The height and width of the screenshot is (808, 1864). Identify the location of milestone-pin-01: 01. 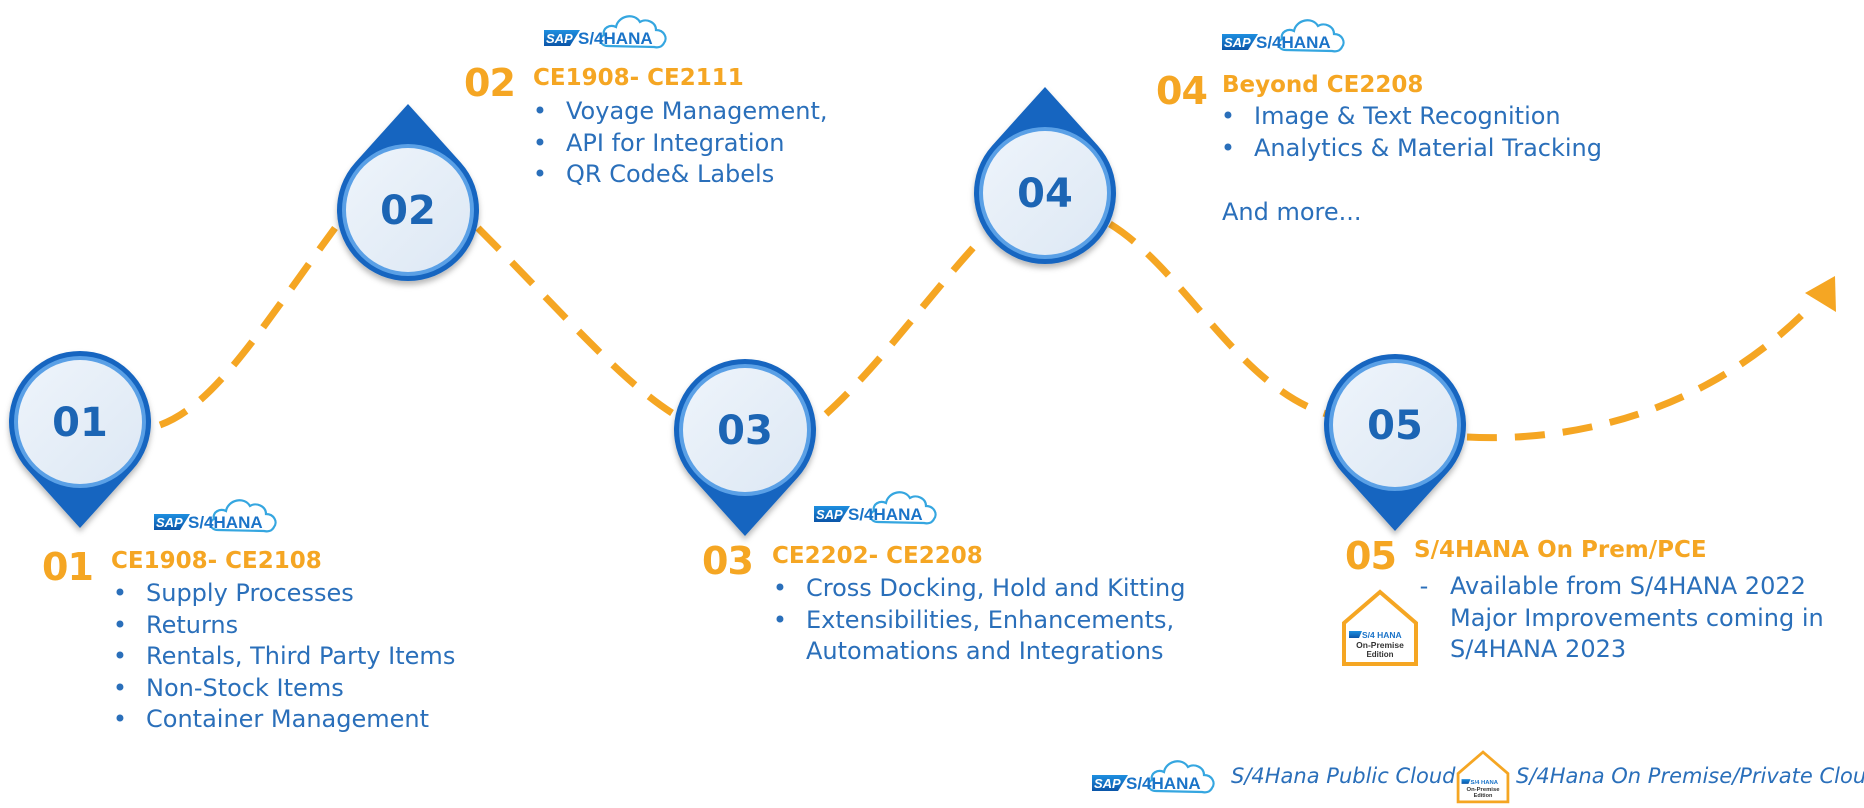
(80, 439).